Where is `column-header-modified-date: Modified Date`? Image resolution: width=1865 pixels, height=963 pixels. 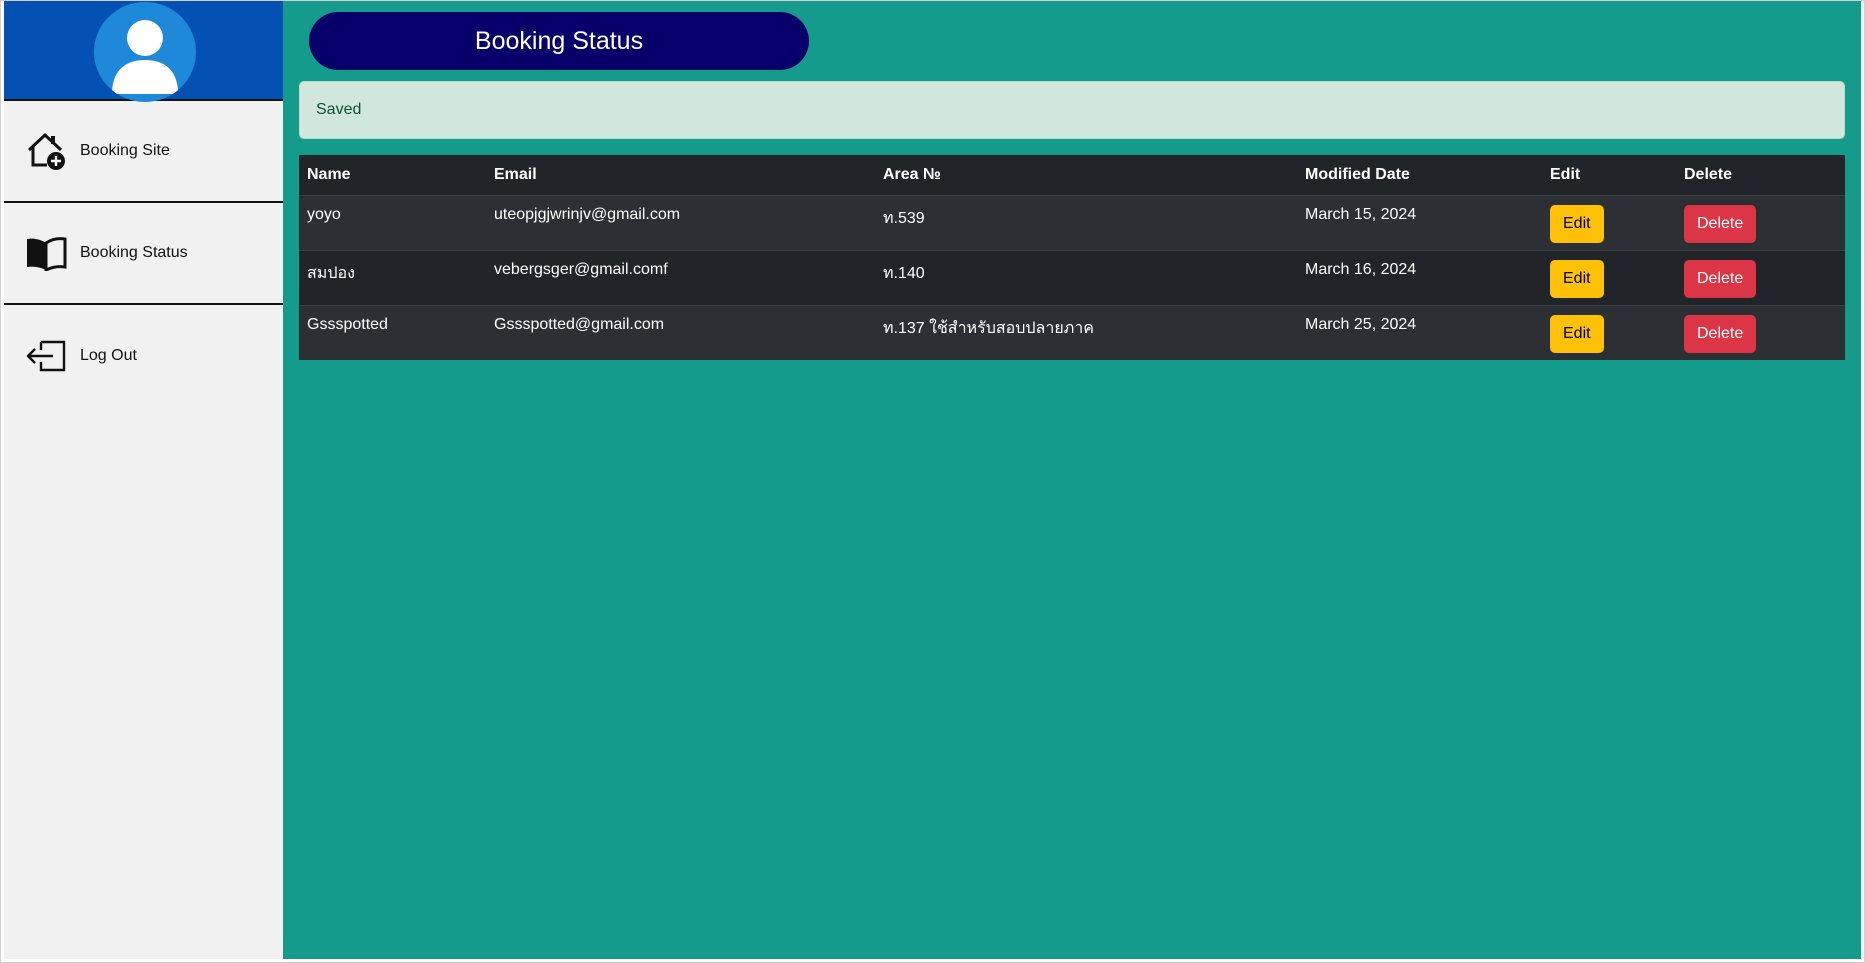
column-header-modified-date: Modified Date is located at coordinates (1419, 175).